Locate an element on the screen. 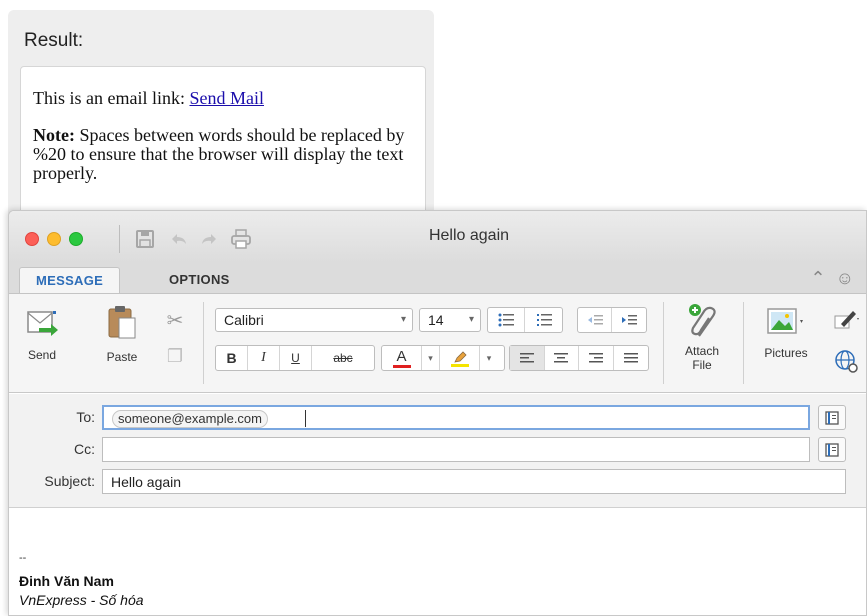  font-name-value: Calibri is located at coordinates (244, 320).